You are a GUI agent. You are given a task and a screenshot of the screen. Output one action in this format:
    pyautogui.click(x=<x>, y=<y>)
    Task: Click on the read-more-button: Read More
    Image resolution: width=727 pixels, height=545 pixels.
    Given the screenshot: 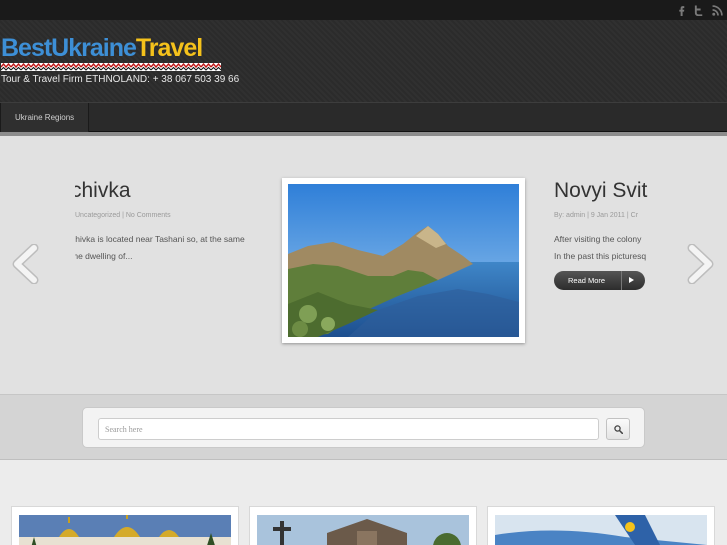 What is the action you would take?
    pyautogui.click(x=599, y=280)
    